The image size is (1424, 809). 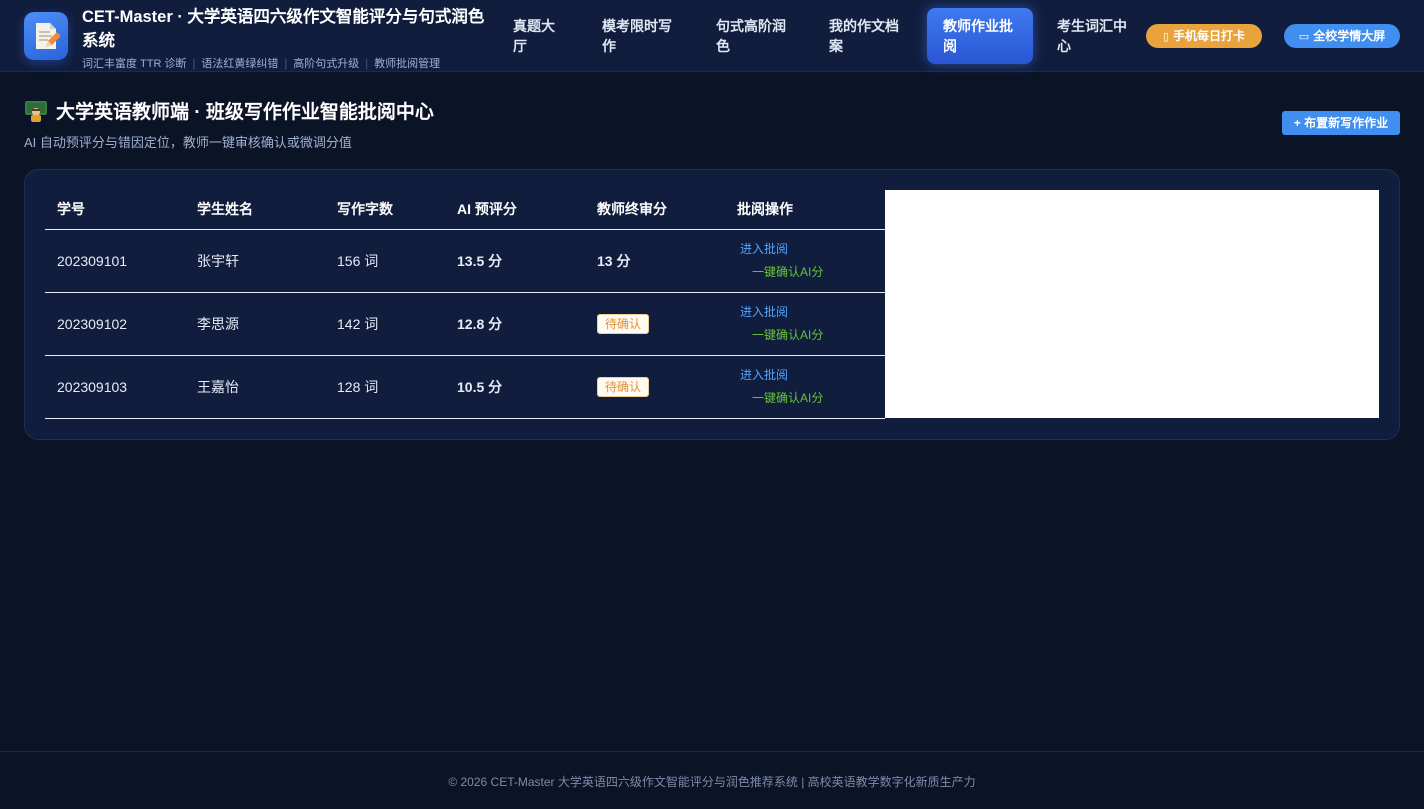 I want to click on nav-item-teacher-review: 教师作业批阅, so click(x=980, y=36).